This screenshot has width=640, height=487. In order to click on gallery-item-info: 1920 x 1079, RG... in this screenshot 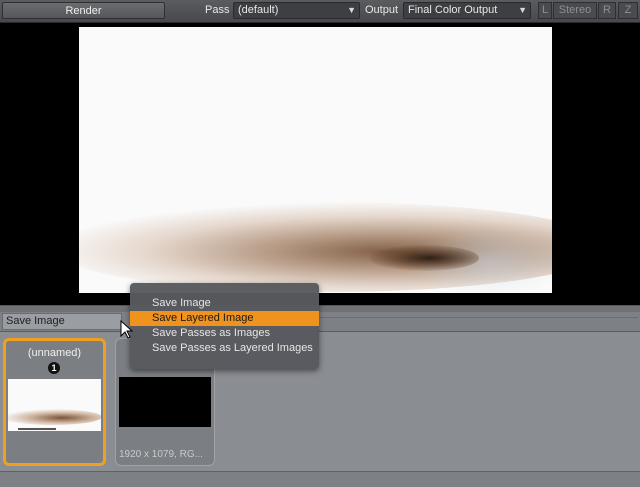, I will do `click(161, 454)`.